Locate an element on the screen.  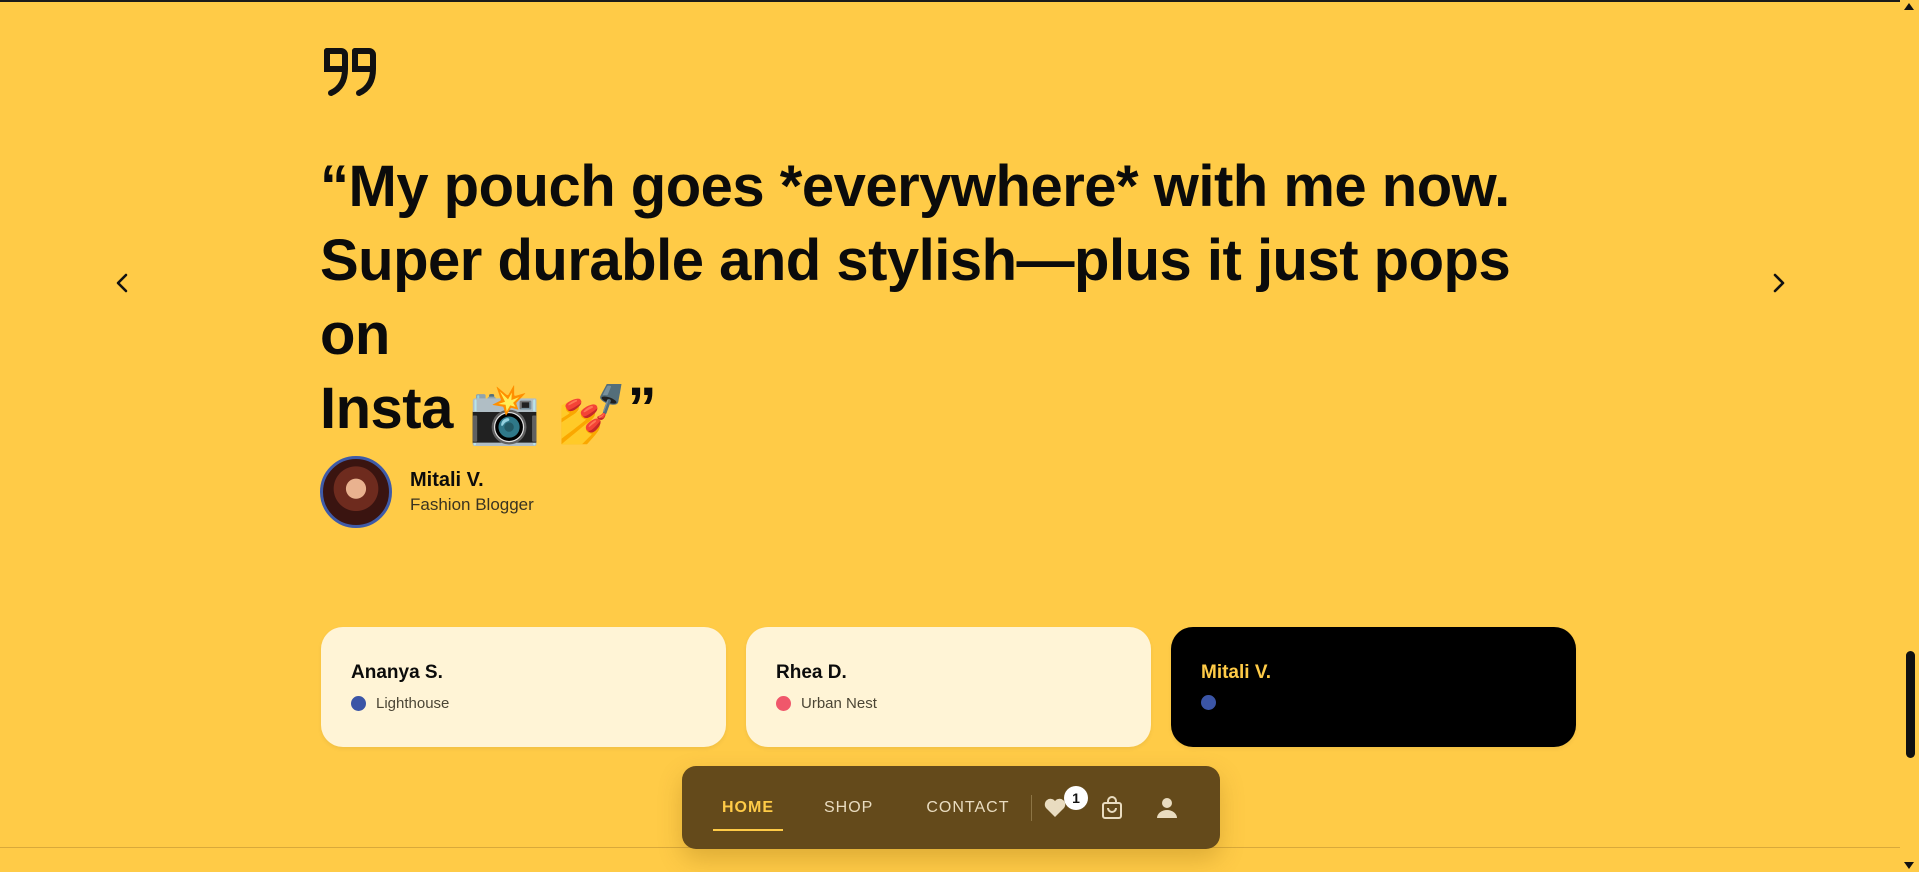
card-brand-row: Urban Nest is located at coordinates (948, 703).